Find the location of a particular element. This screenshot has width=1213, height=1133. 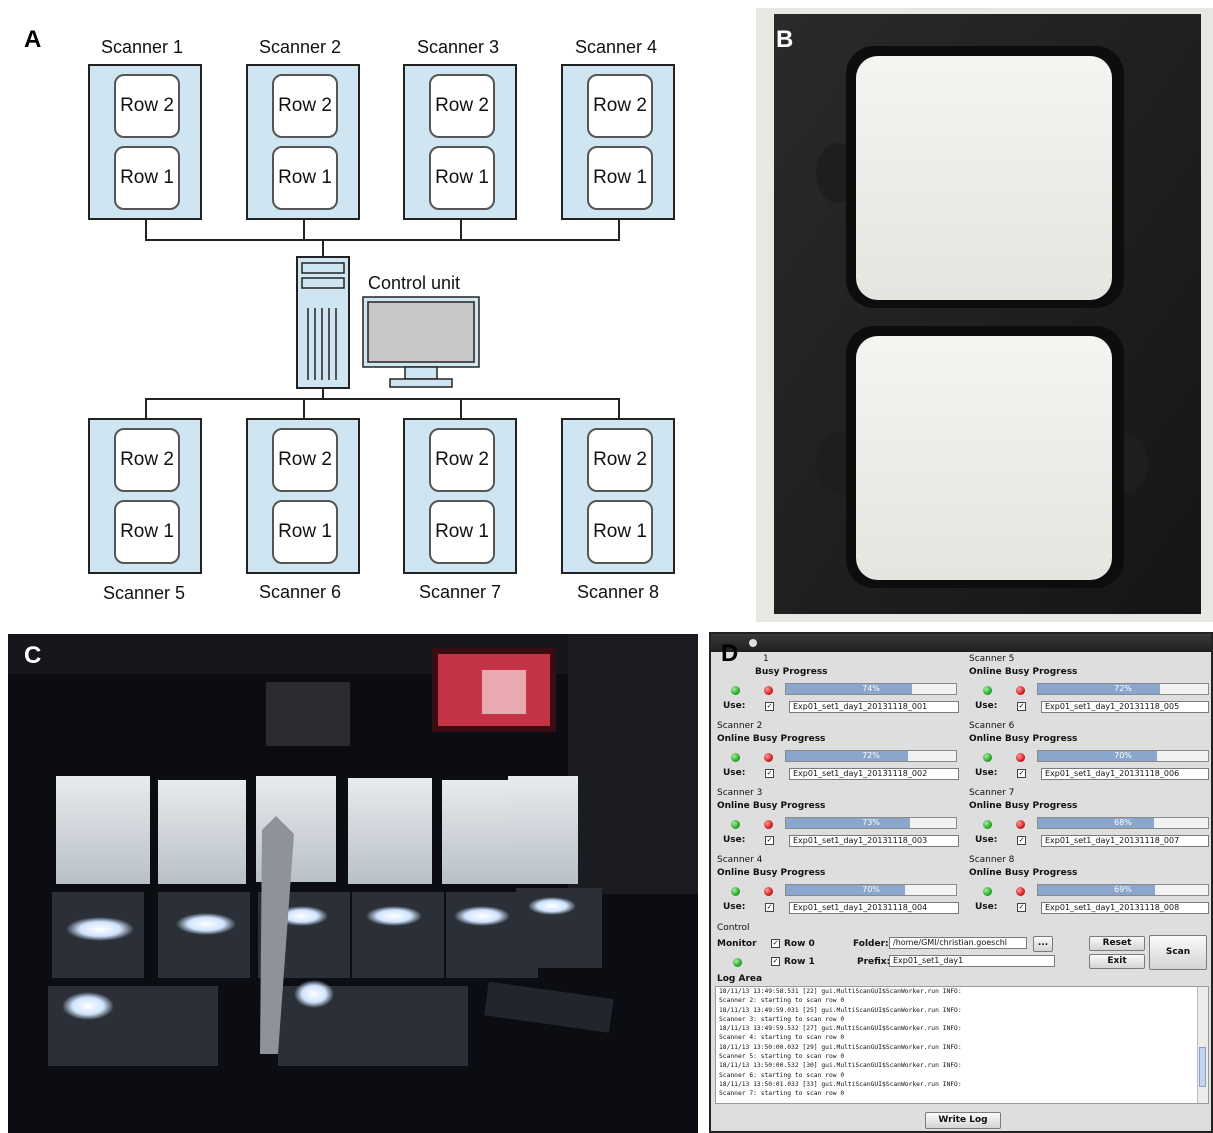

panel-label-b: B is located at coordinates (785, 39).